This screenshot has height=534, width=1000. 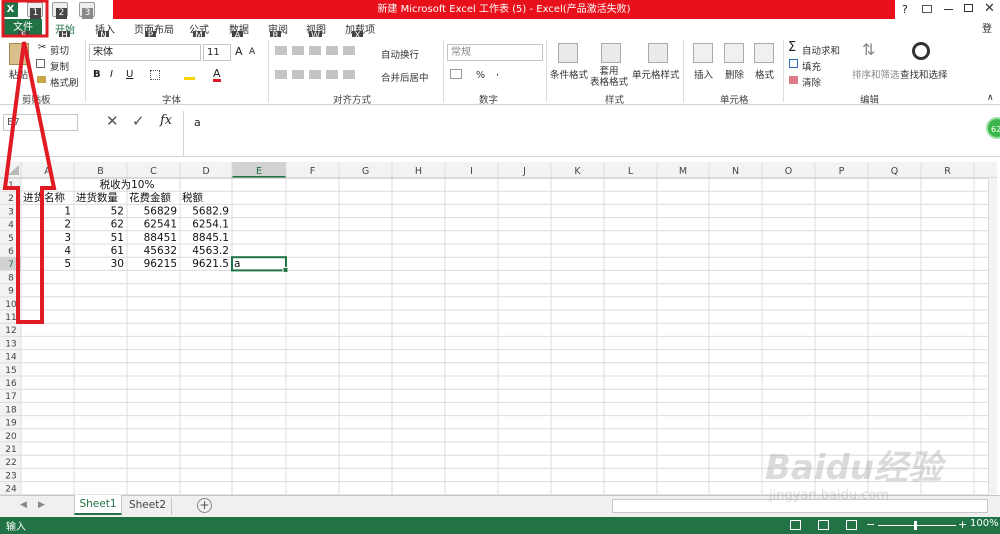 What do you see at coordinates (811, 66) in the screenshot?
I see `fill-button: 填充` at bounding box center [811, 66].